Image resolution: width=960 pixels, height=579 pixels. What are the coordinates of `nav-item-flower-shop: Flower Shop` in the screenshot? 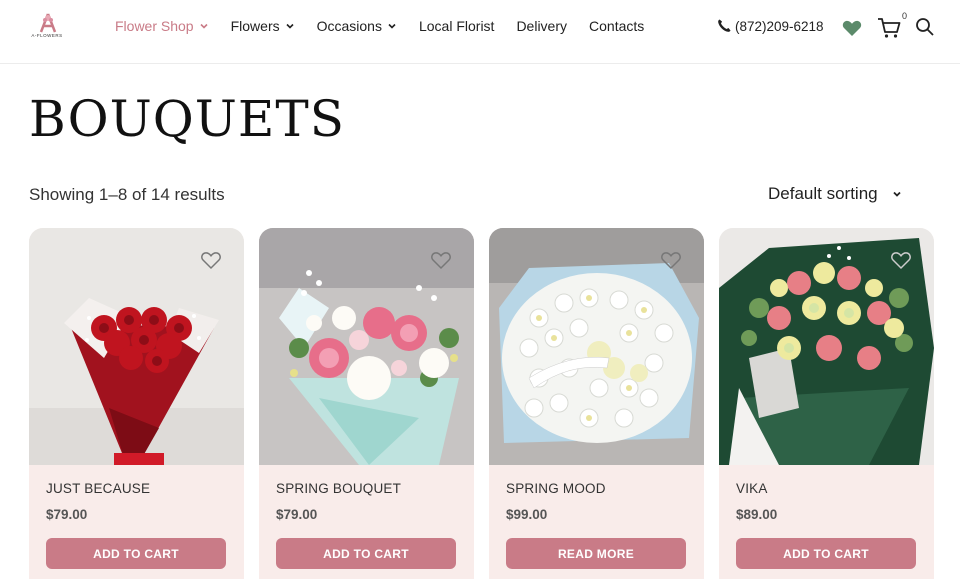 It's located at (162, 26).